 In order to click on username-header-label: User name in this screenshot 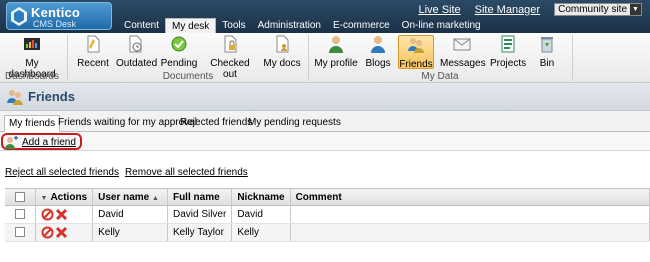, I will do `click(124, 197)`.